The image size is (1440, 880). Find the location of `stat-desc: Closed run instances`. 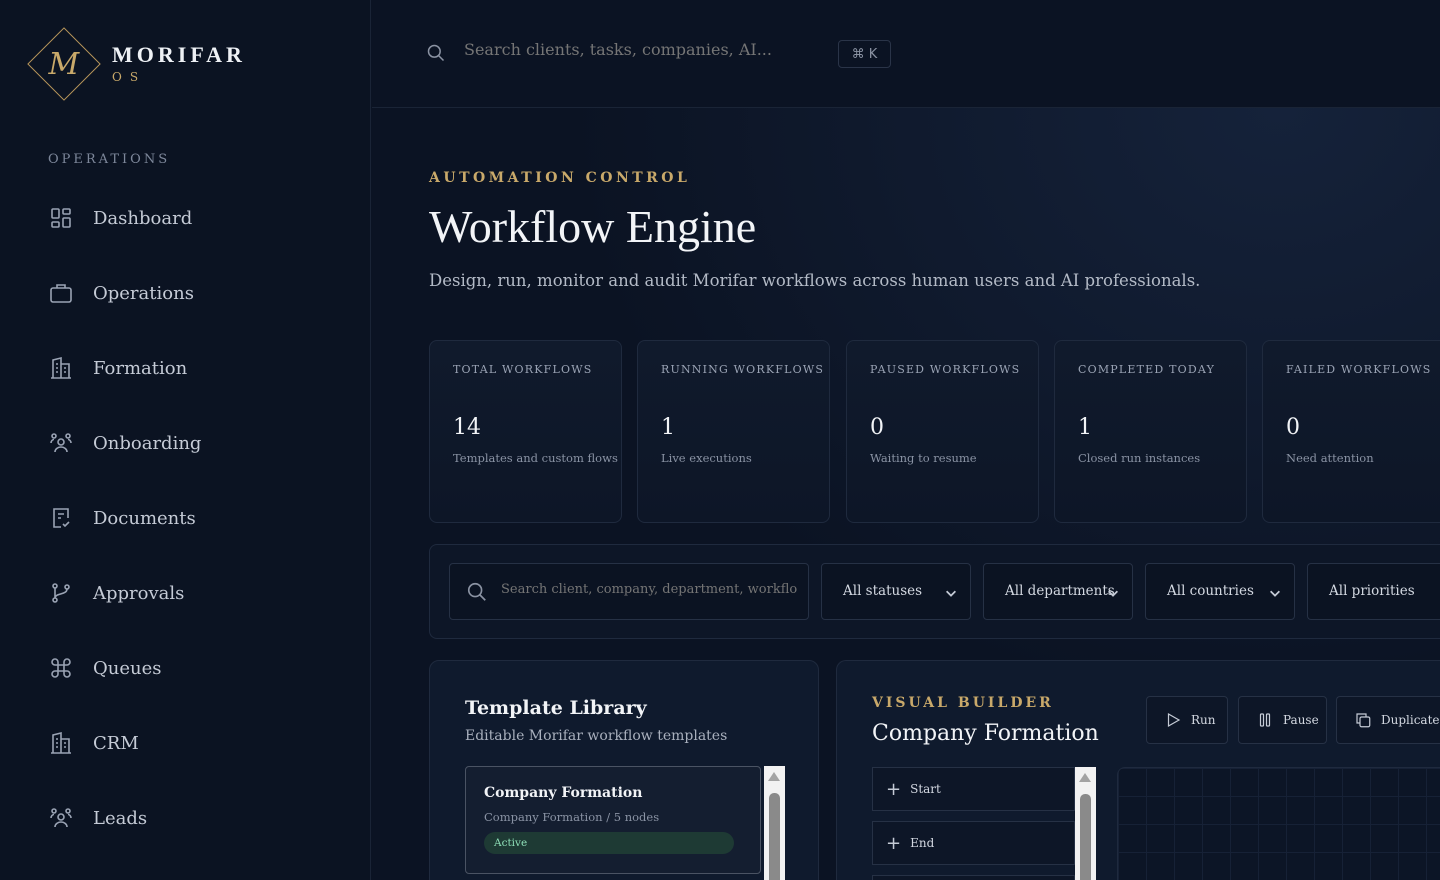

stat-desc: Closed run instances is located at coordinates (1139, 458).